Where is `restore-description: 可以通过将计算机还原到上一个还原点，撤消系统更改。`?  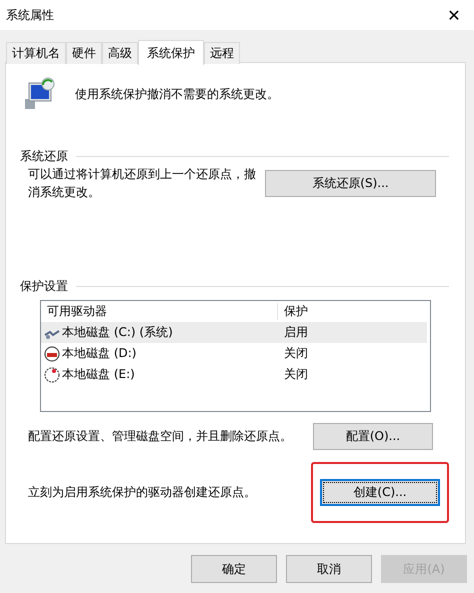 restore-description: 可以通过将计算机还原到上一个还原点，撤消系统更改。 is located at coordinates (142, 183).